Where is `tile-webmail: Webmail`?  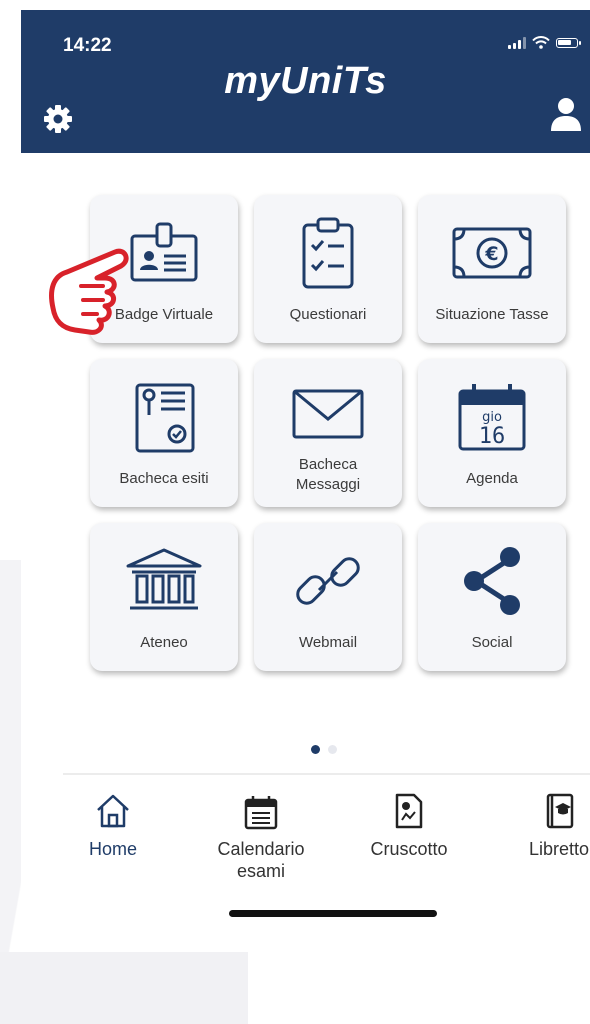
tile-webmail: Webmail is located at coordinates (328, 597).